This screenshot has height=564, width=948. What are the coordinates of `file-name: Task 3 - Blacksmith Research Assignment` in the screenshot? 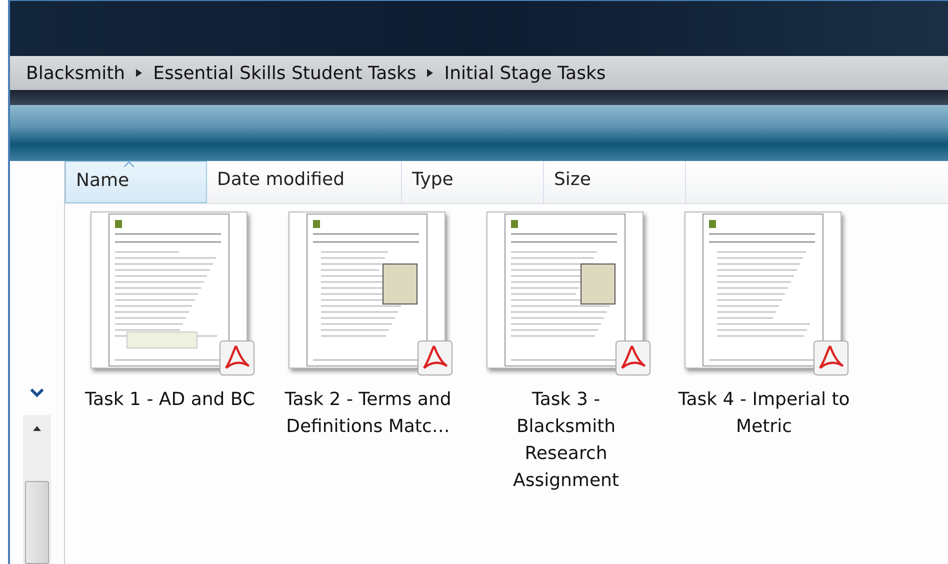 It's located at (566, 440).